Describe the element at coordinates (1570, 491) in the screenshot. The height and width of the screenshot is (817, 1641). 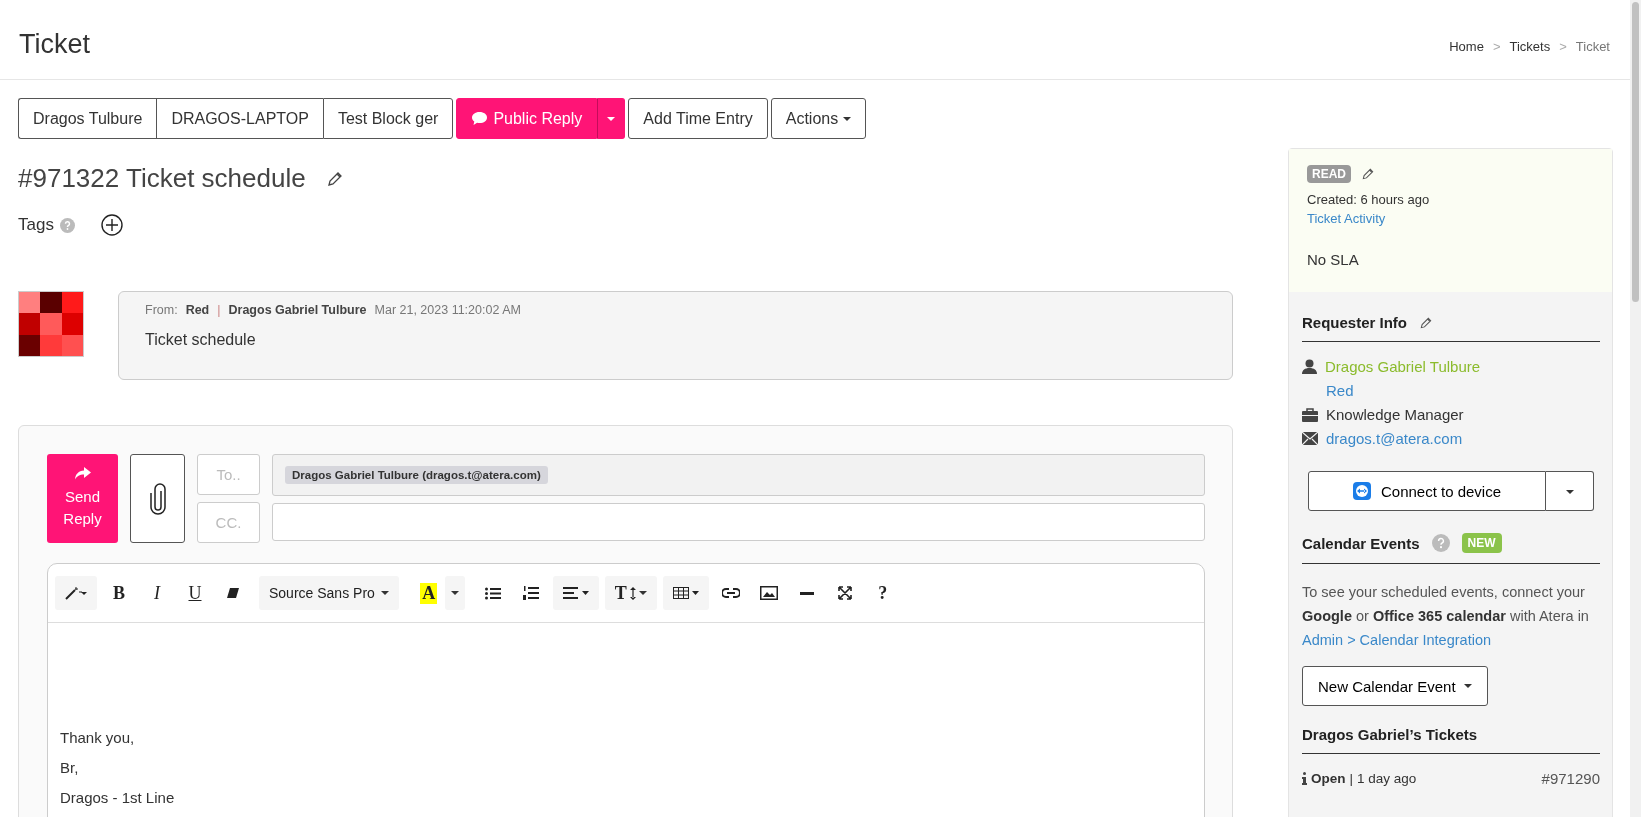
I see `connect-options-button` at that location.